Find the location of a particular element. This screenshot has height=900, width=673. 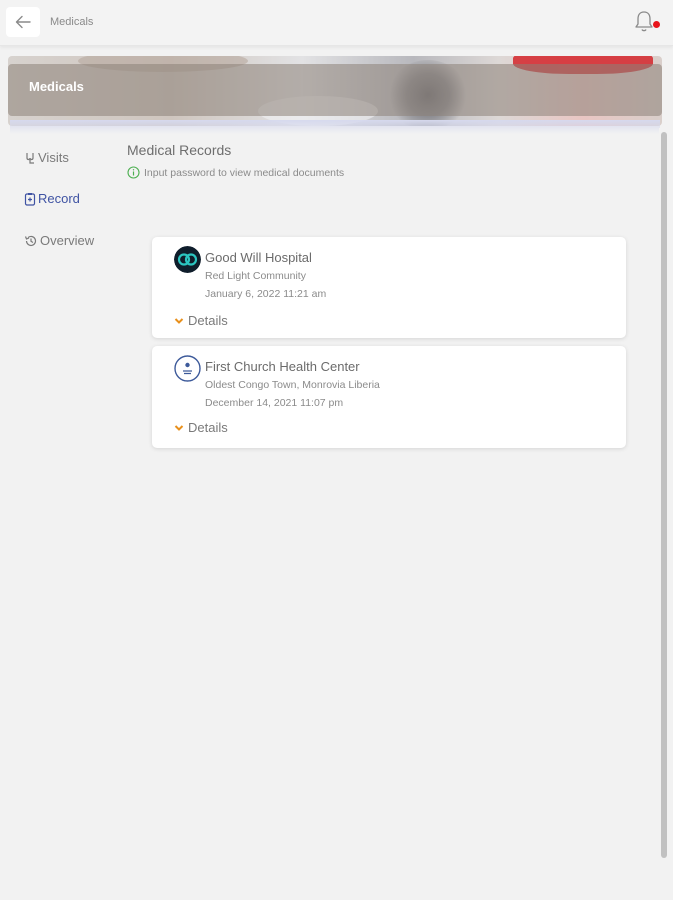

facility-address: Oldest Congo Town, Monrovia Liberia is located at coordinates (292, 385).